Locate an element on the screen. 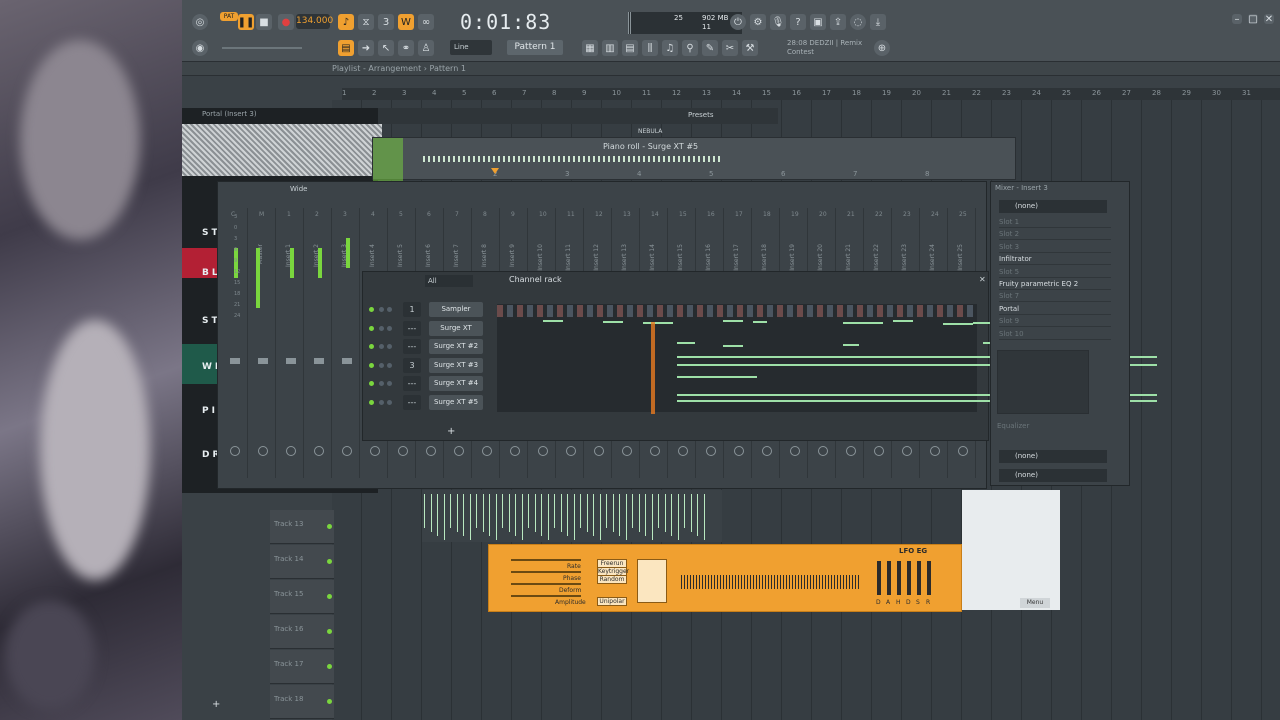 The width and height of the screenshot is (1280, 720). track-header: Track 14 is located at coordinates (302, 562).